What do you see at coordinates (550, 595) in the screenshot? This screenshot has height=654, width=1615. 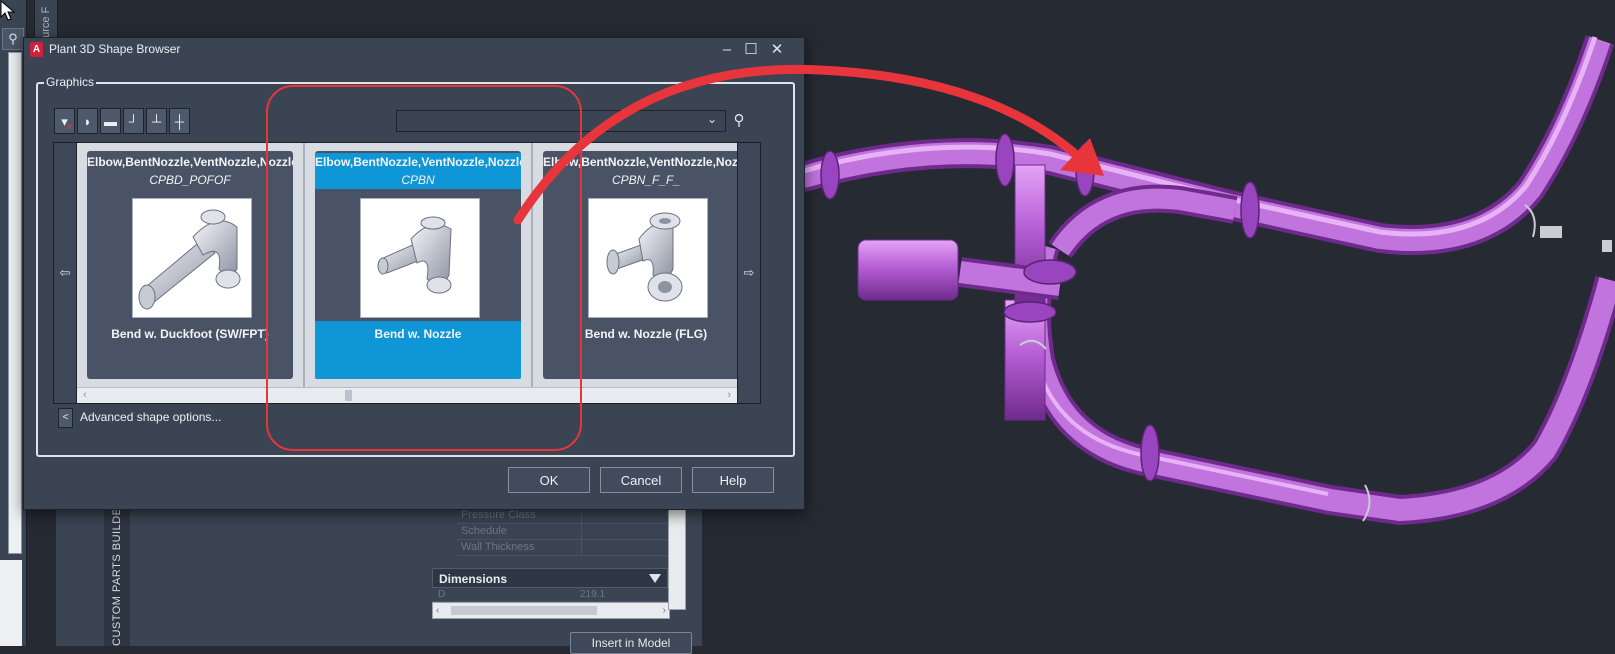 I see `dimension-row: D 219.1` at bounding box center [550, 595].